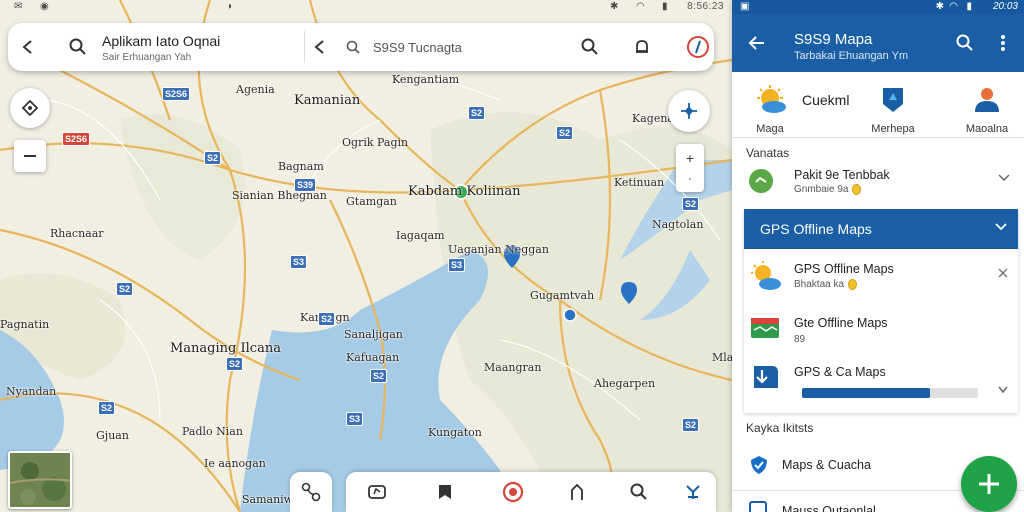 The image size is (1024, 512). Describe the element at coordinates (821, 190) in the screenshot. I see `list-item-sub-text: Gnmbaie 9a` at that location.